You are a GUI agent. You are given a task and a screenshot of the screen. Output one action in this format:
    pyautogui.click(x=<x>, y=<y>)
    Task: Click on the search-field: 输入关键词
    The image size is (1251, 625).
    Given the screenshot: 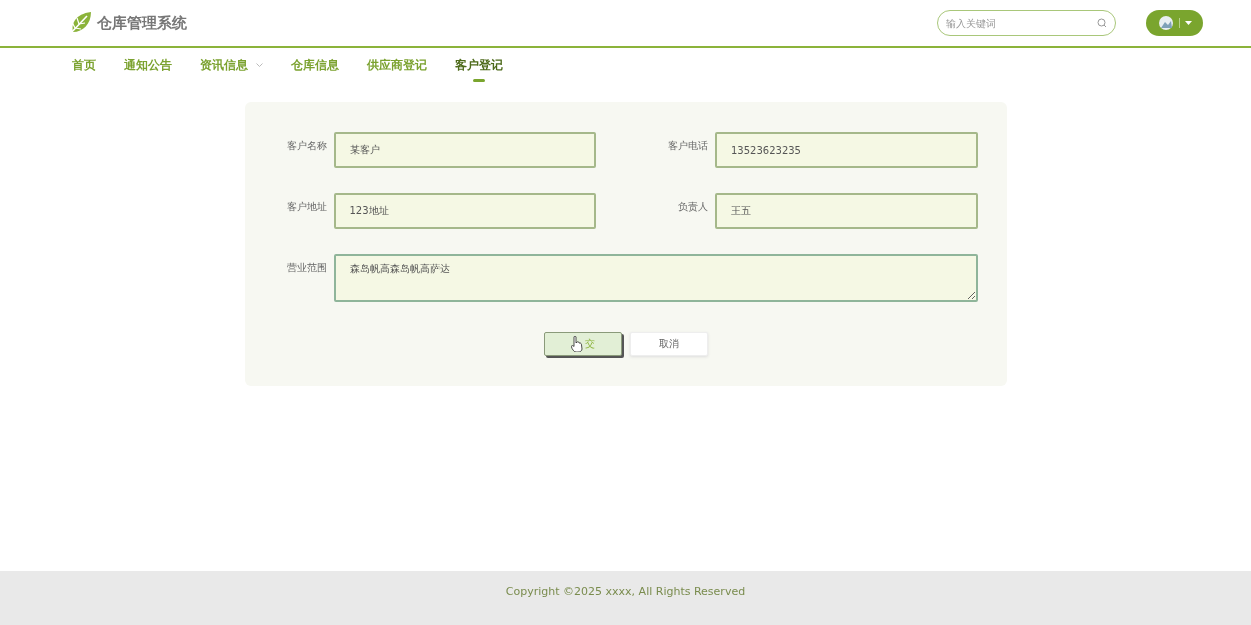 What is the action you would take?
    pyautogui.click(x=1026, y=23)
    